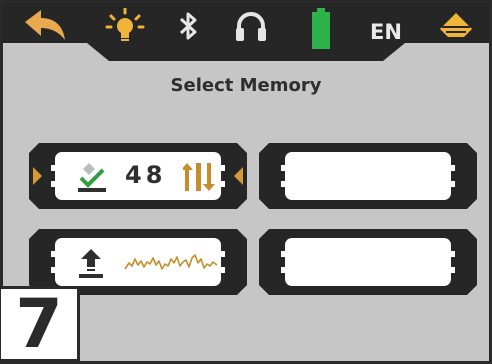 The image size is (492, 364). Describe the element at coordinates (45, 26) in the screenshot. I see `back-arrow-icon` at that location.